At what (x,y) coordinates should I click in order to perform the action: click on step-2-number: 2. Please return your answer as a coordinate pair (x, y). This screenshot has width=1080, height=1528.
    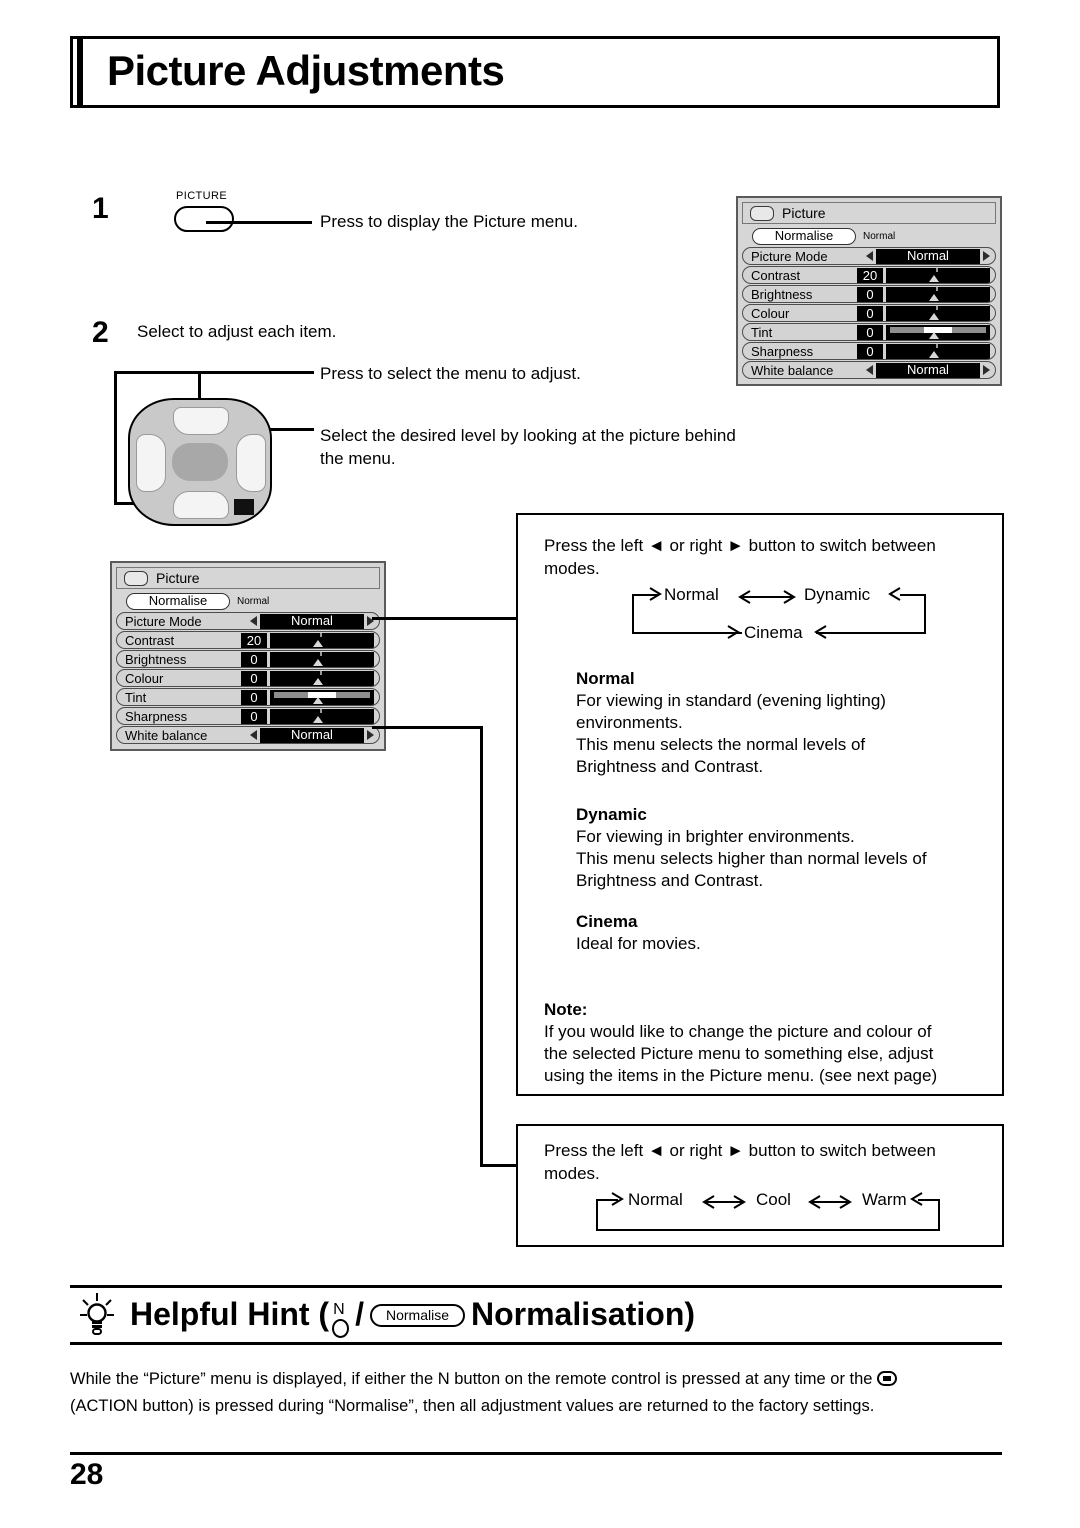
    Looking at the image, I should click on (100, 332).